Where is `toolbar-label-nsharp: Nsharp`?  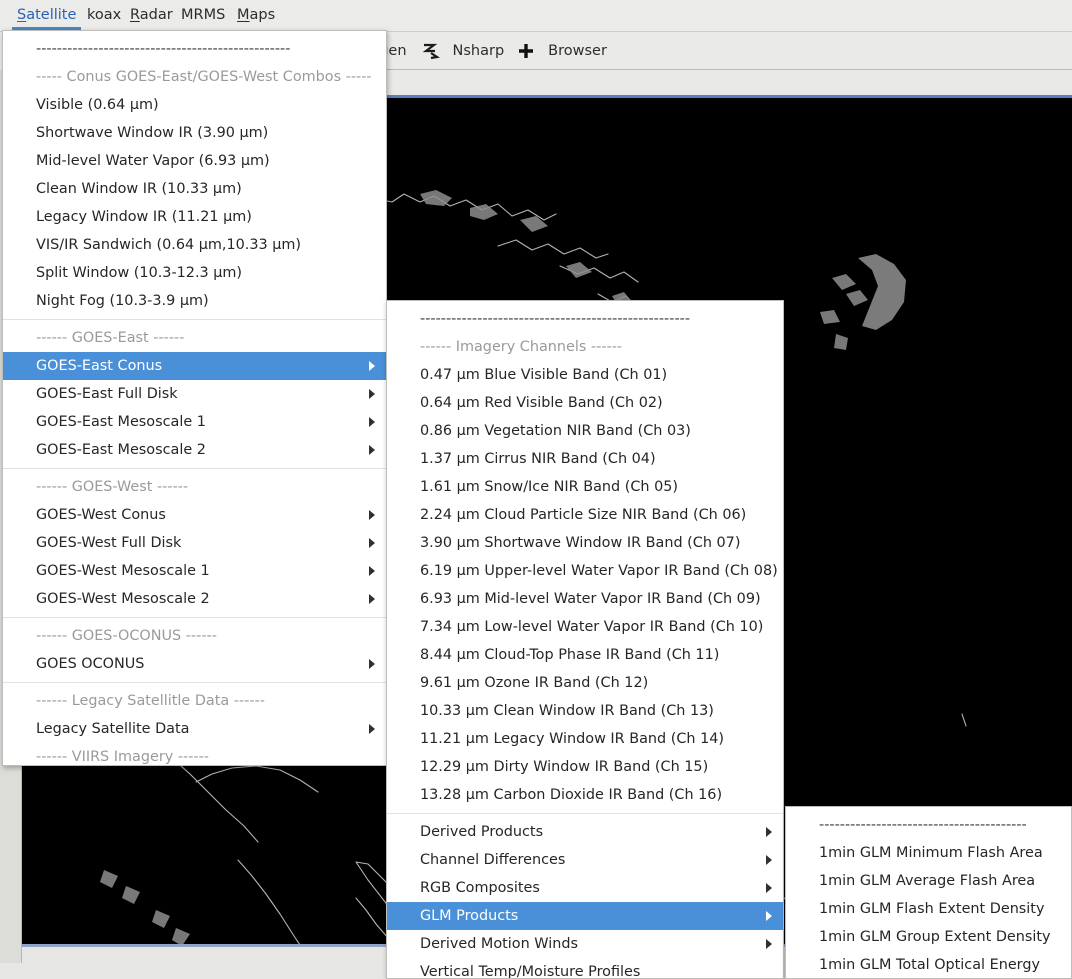
toolbar-label-nsharp: Nsharp is located at coordinates (479, 51).